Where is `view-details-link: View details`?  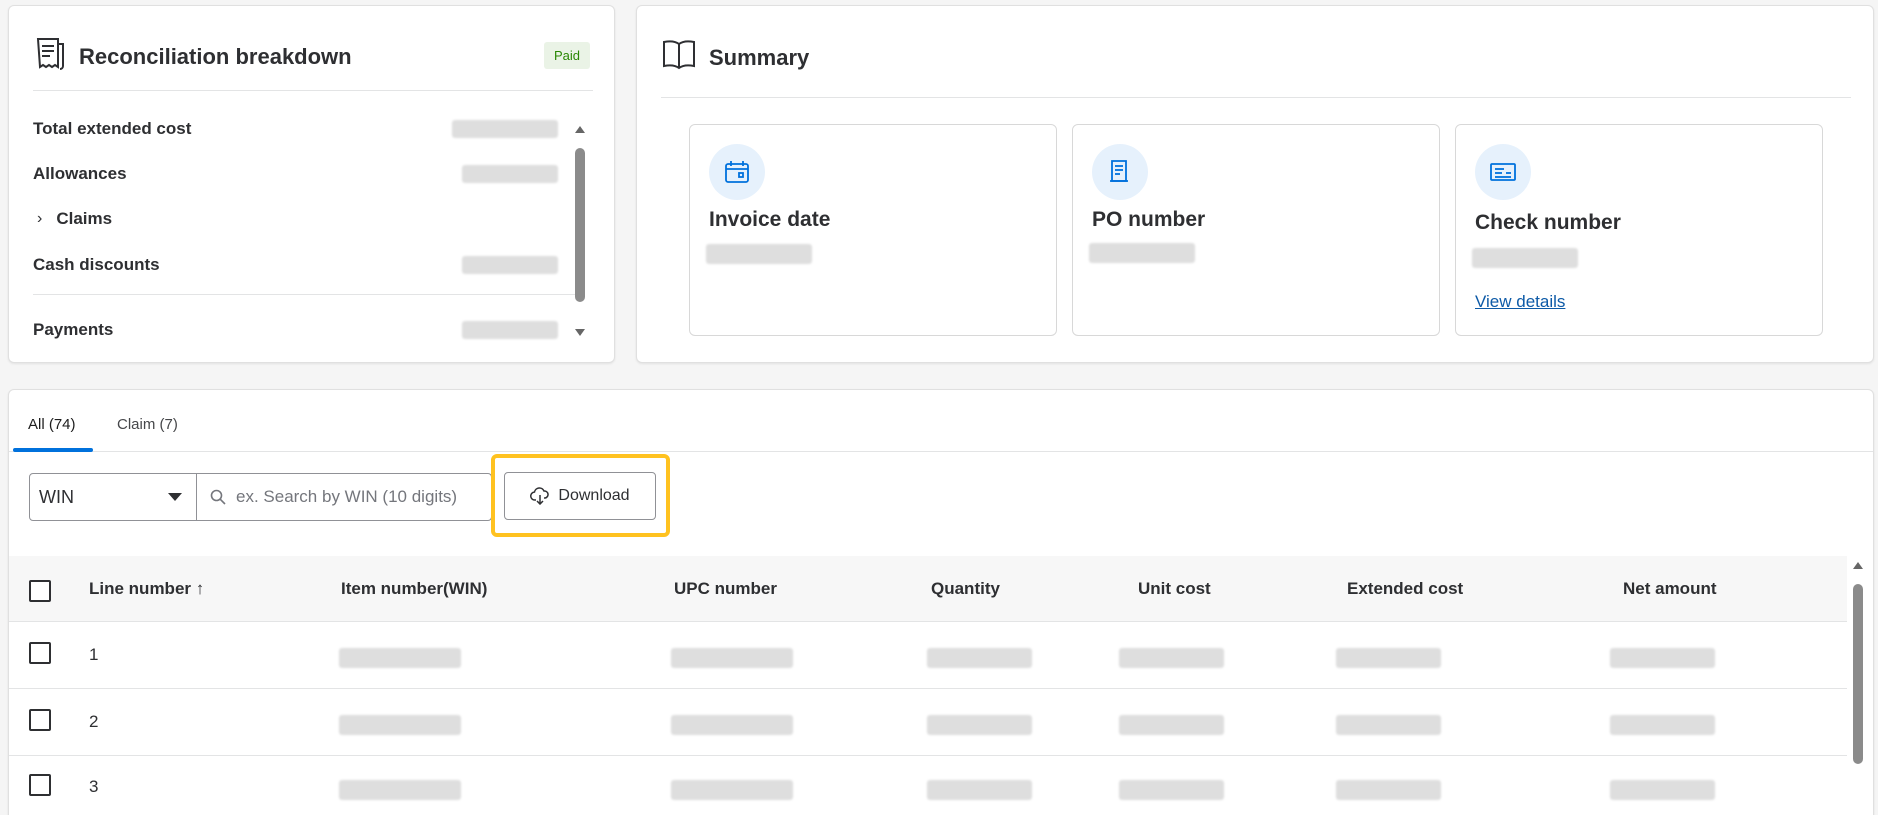 view-details-link: View details is located at coordinates (1520, 302).